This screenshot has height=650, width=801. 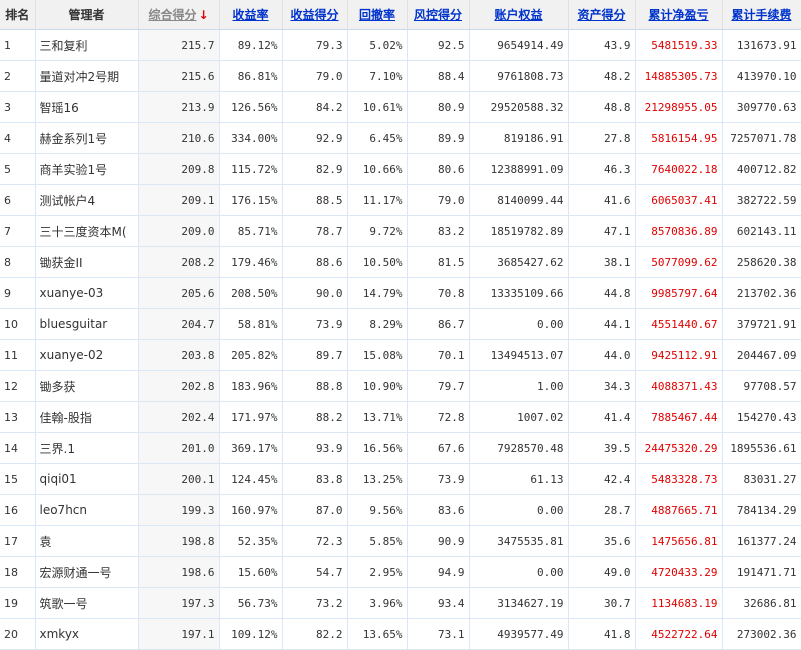 I want to click on return-score-cell: 73.9, so click(x=315, y=324).